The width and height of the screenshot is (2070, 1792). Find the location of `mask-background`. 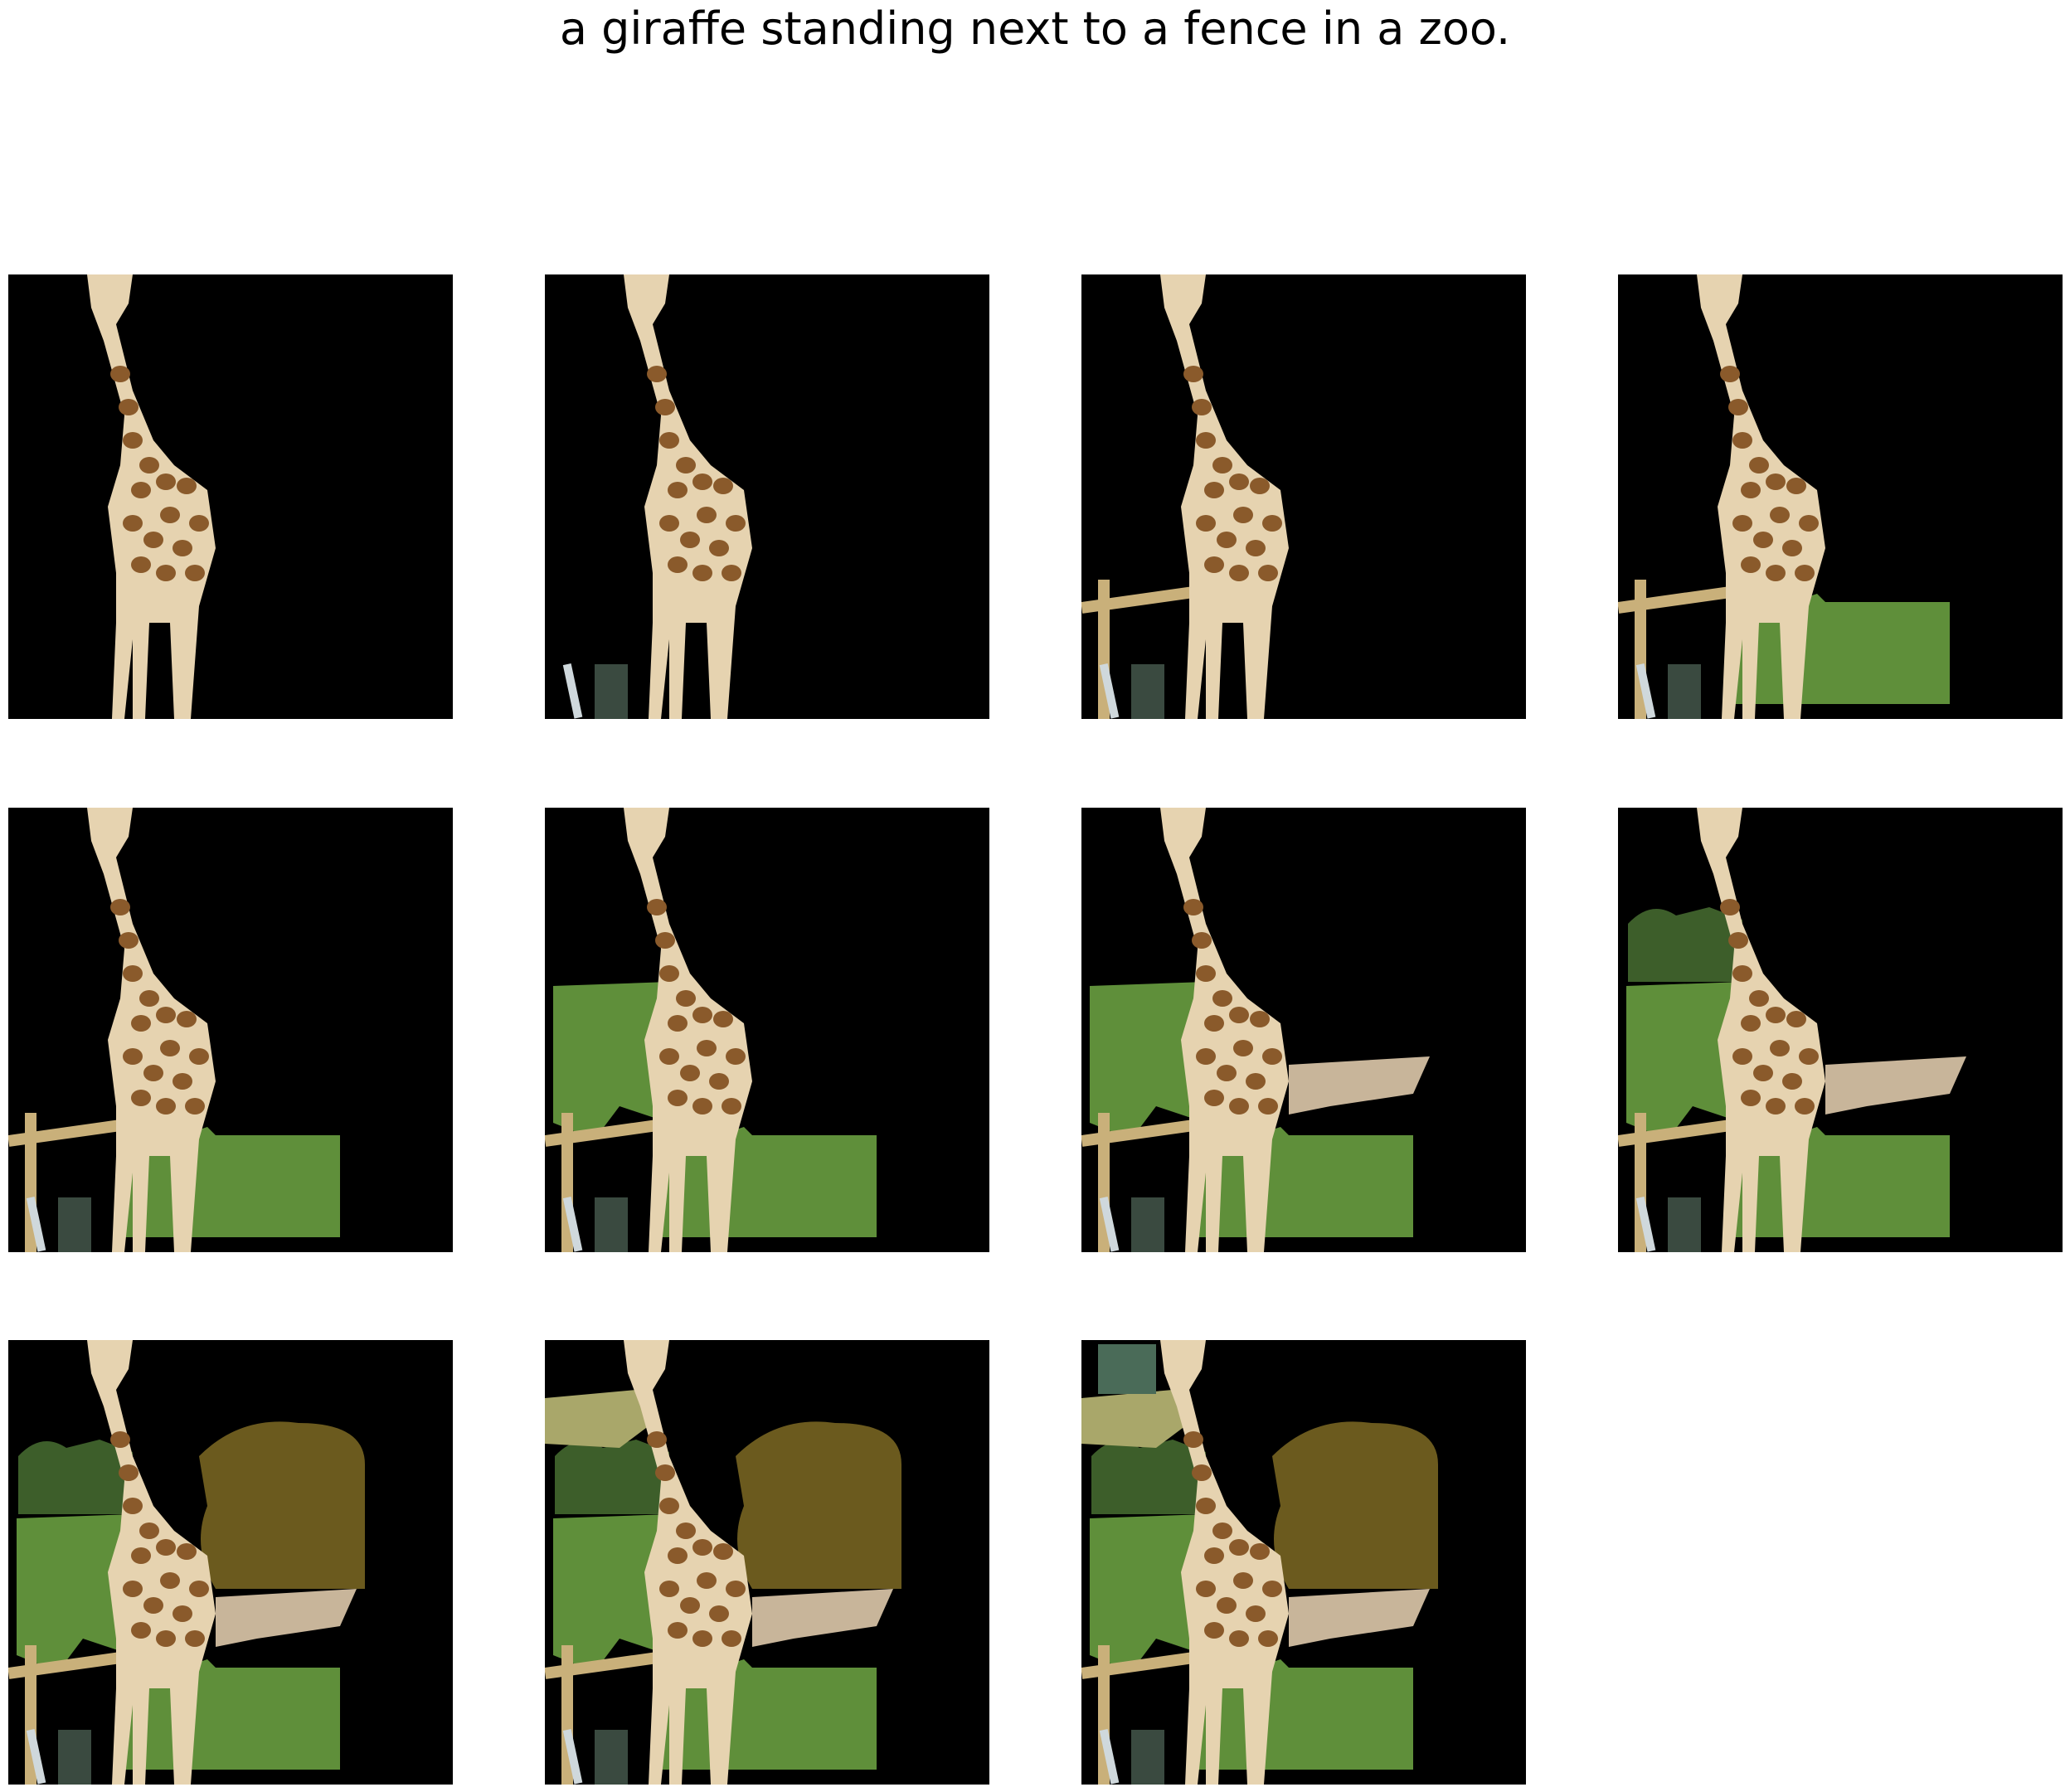

mask-background is located at coordinates (231, 497).